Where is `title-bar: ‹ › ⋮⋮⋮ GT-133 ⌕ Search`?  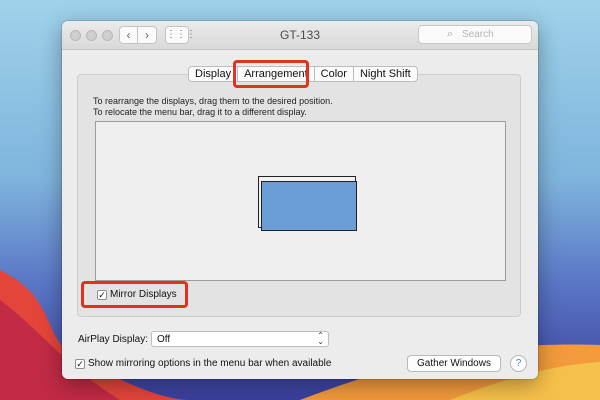 title-bar: ‹ › ⋮⋮⋮ GT-133 ⌕ Search is located at coordinates (300, 35).